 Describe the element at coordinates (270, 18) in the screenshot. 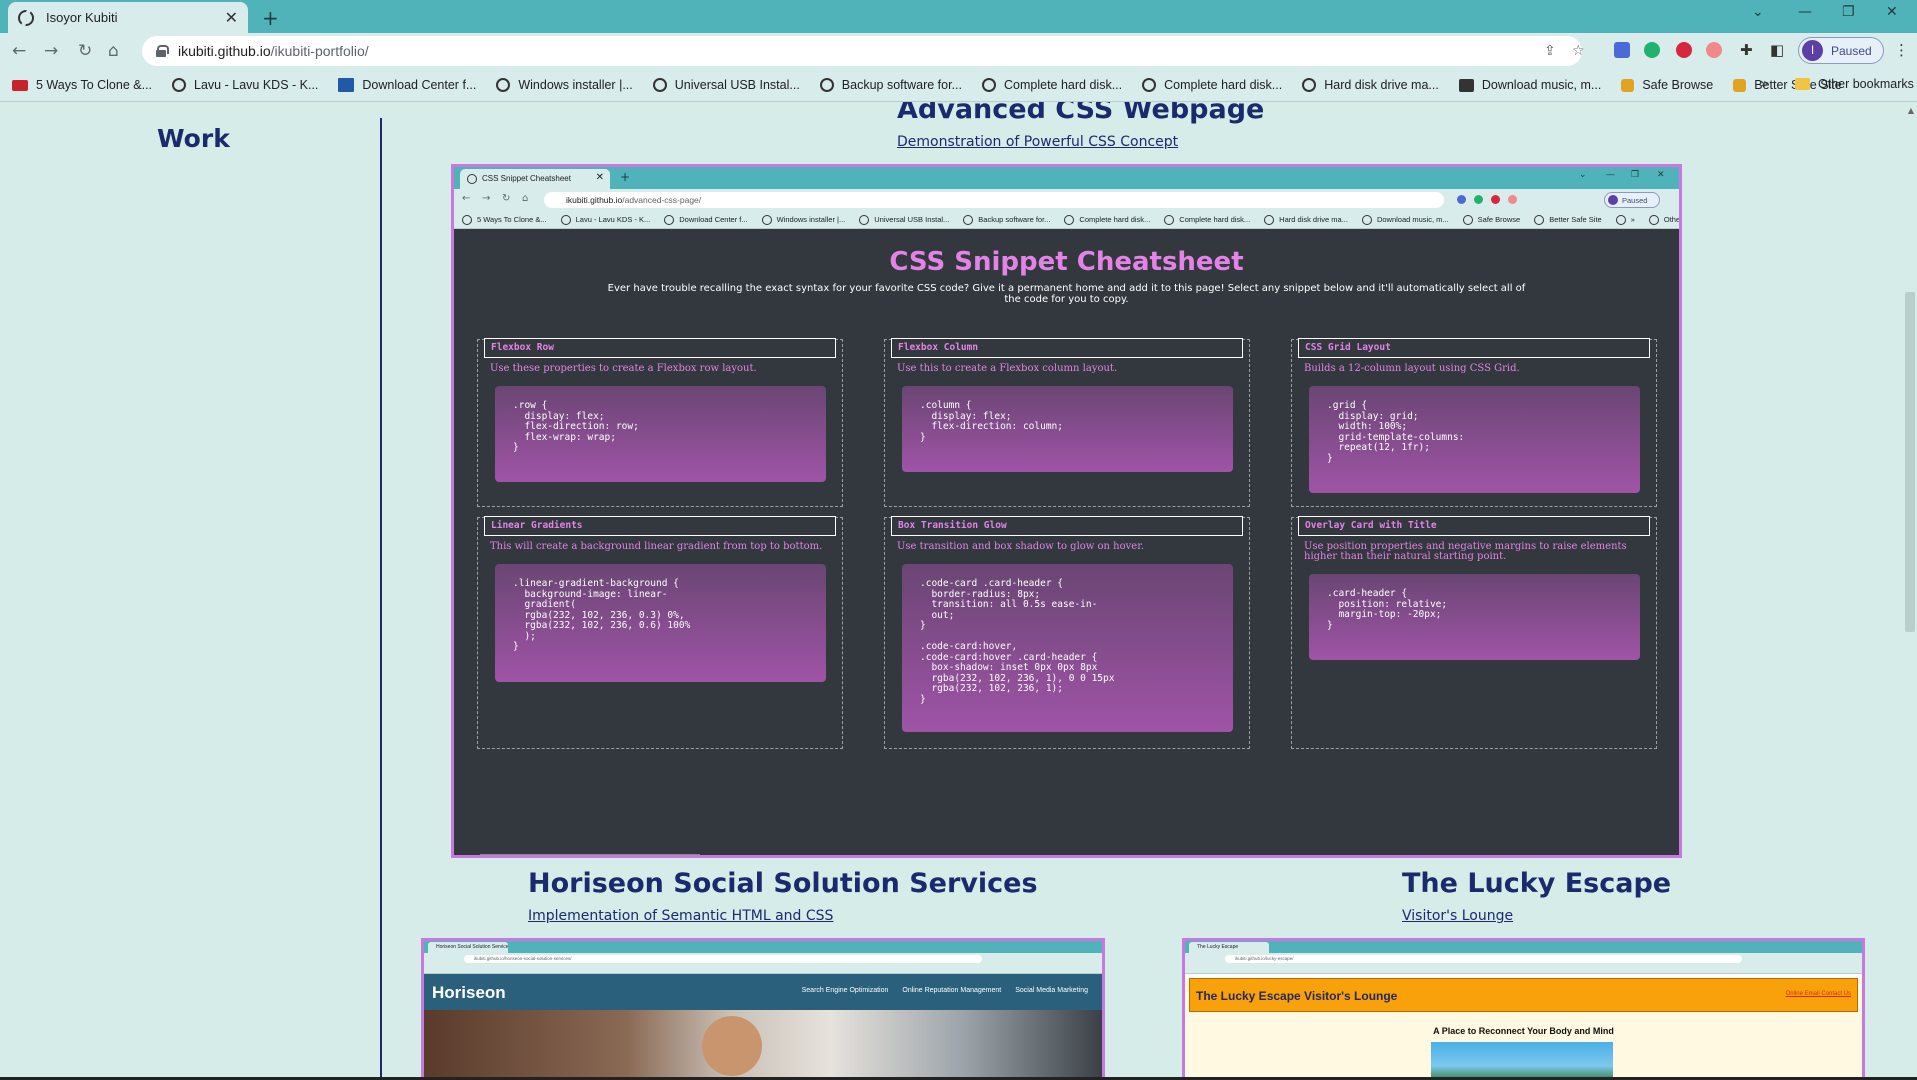

I see `new-tab-button: +` at that location.